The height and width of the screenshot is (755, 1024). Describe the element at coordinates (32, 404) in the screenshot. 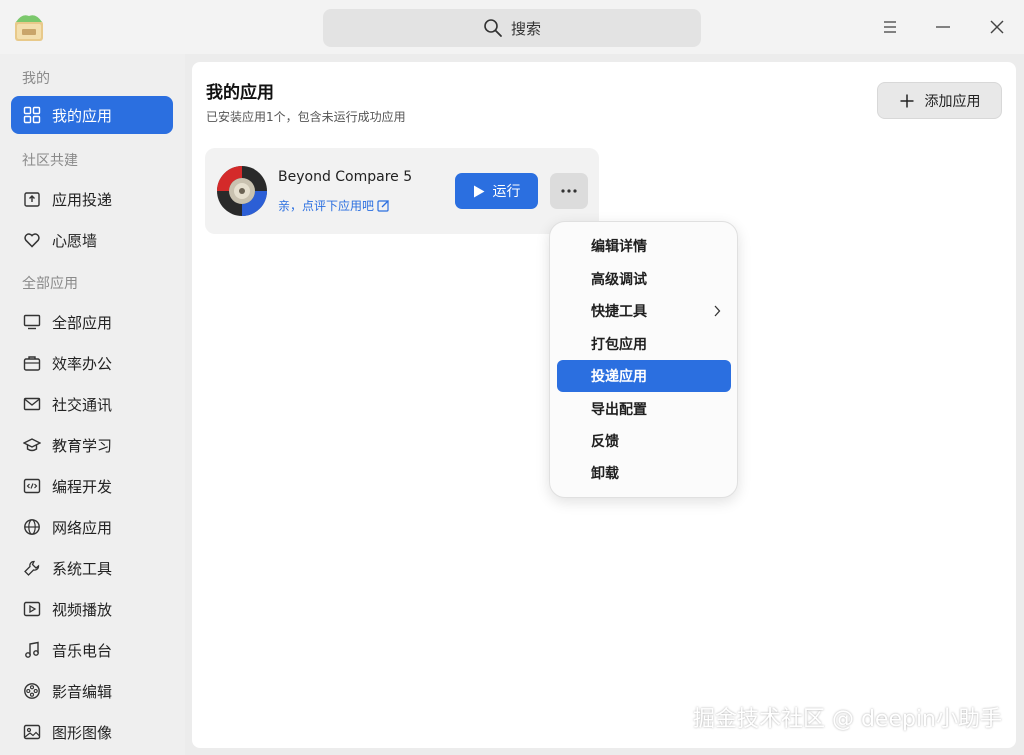

I see `mail-icon` at that location.